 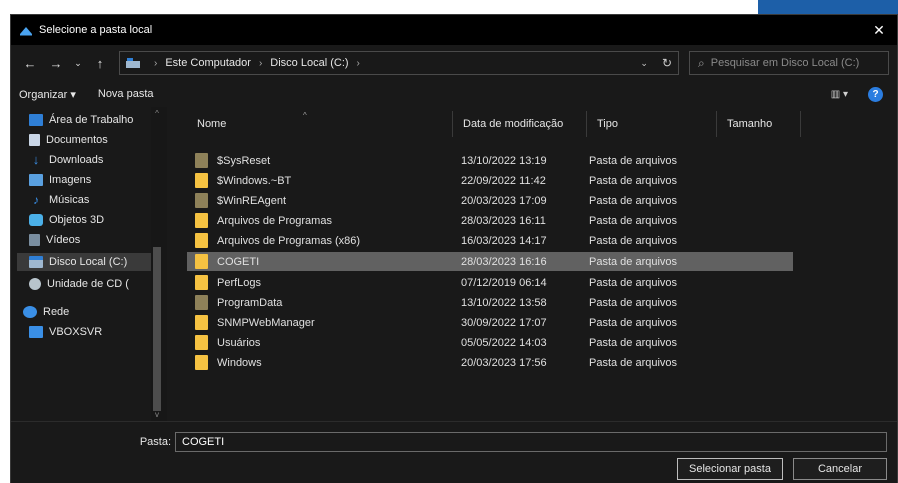 What do you see at coordinates (504, 342) in the screenshot?
I see `file-date: 05/05/2022 14:03` at bounding box center [504, 342].